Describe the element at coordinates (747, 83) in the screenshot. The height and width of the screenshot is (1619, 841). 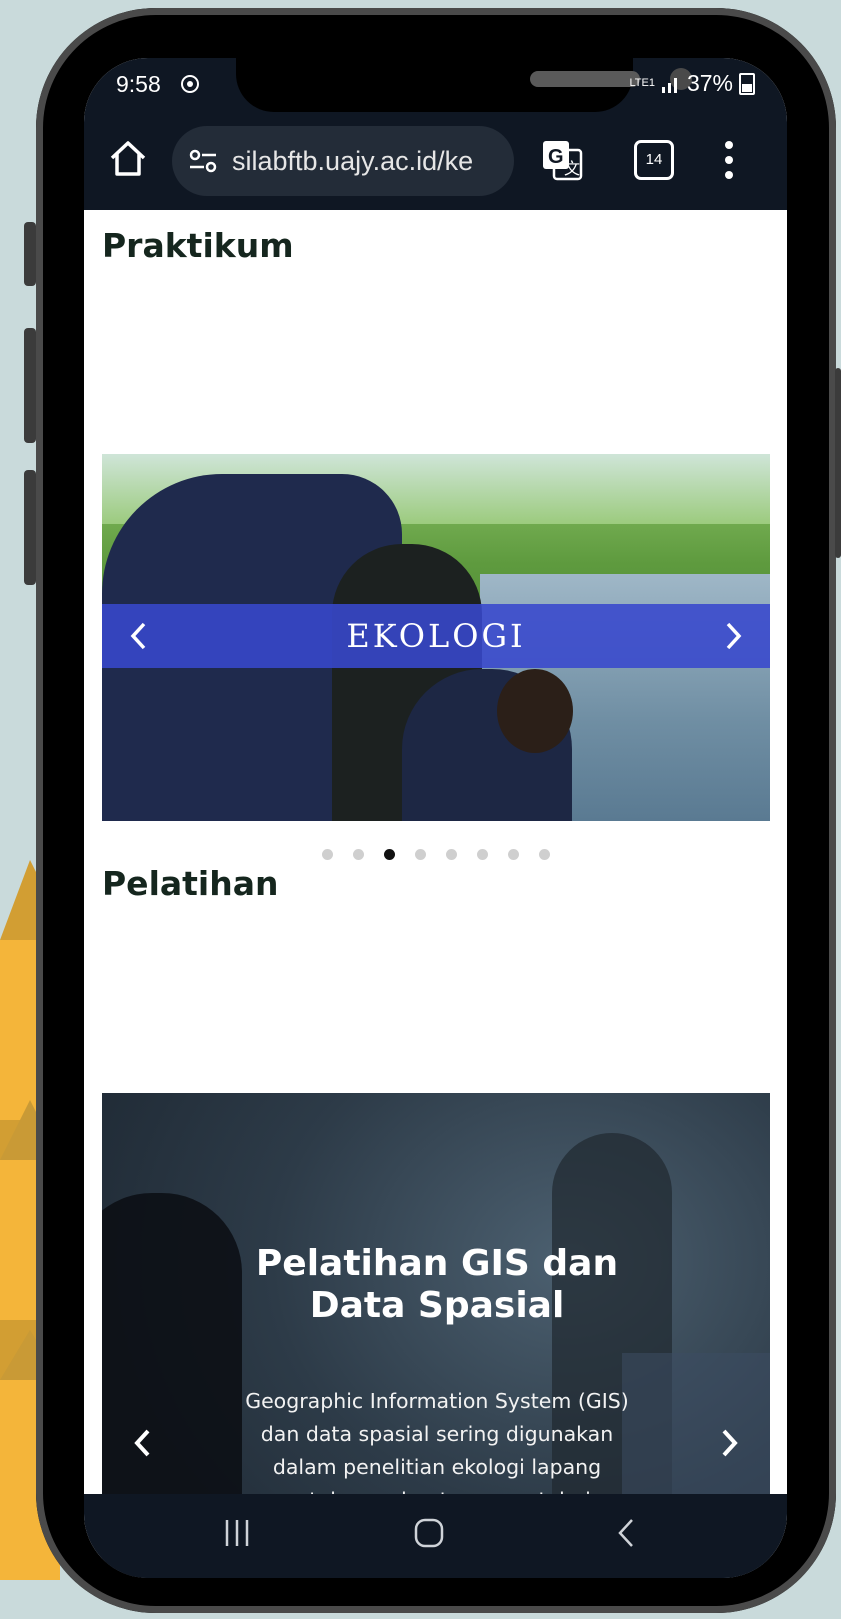
I see `battery-icon` at that location.